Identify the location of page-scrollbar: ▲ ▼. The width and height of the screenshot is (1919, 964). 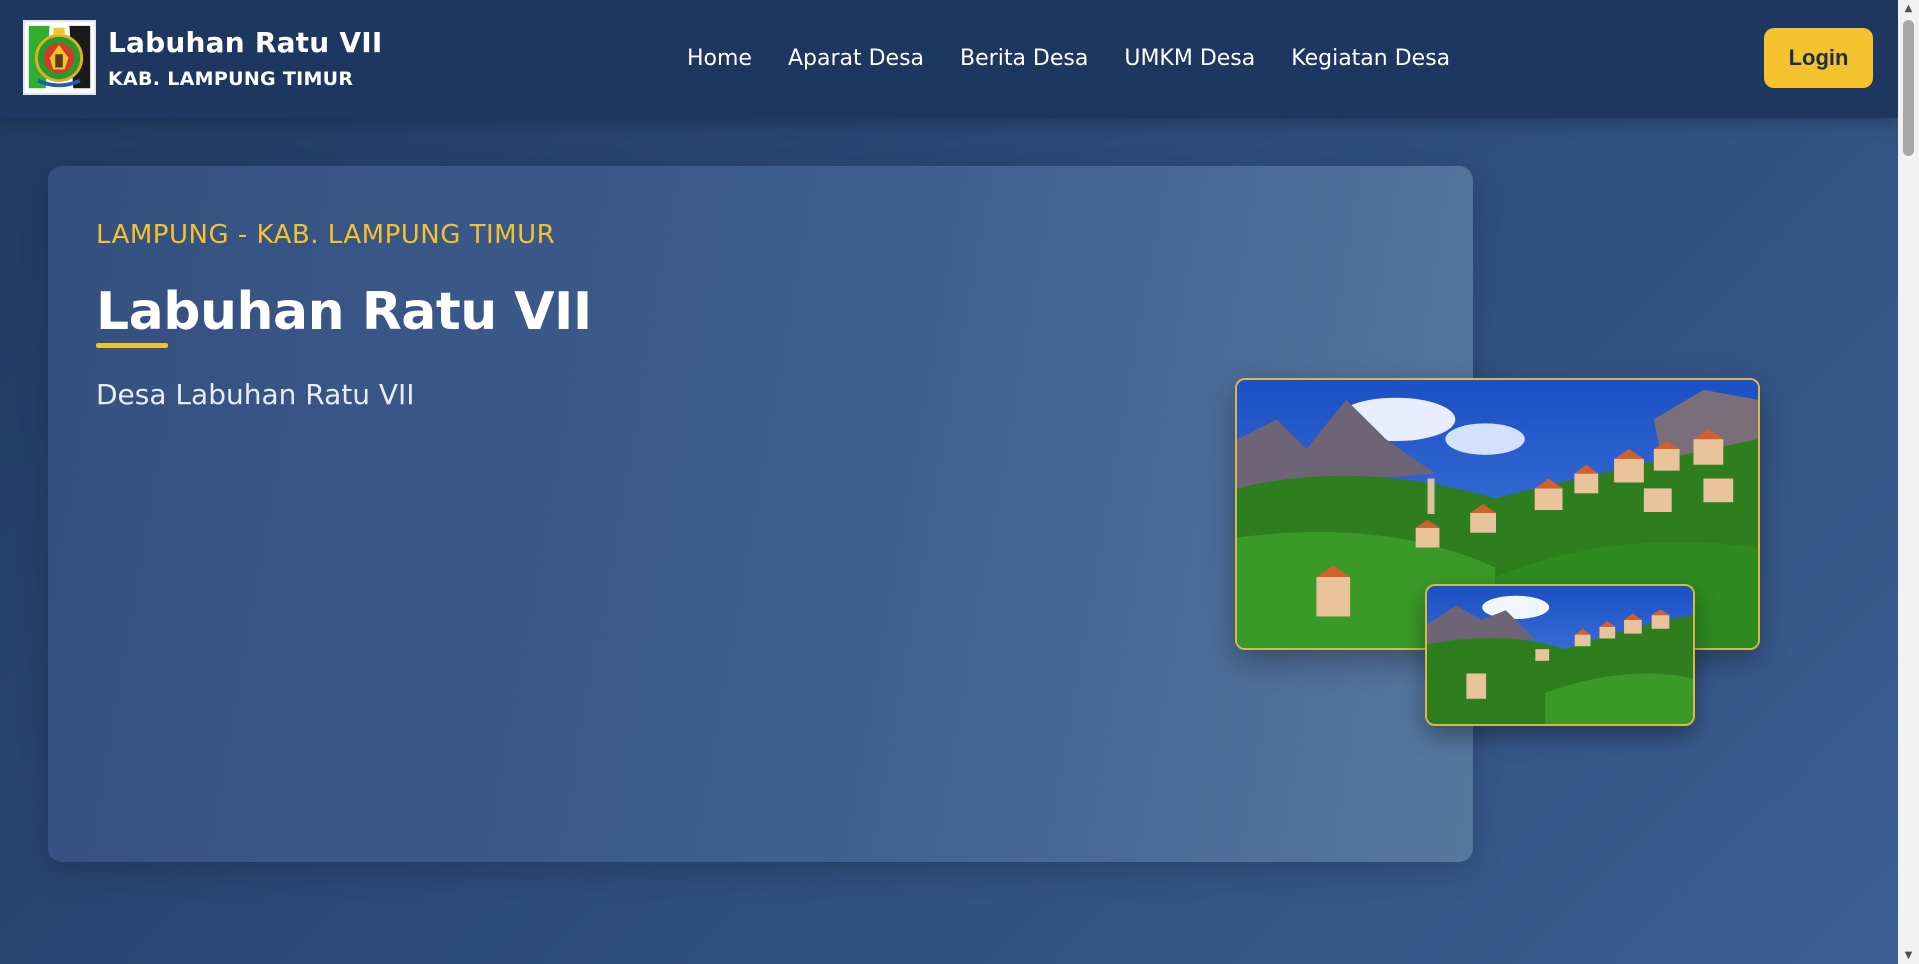
(1908, 482).